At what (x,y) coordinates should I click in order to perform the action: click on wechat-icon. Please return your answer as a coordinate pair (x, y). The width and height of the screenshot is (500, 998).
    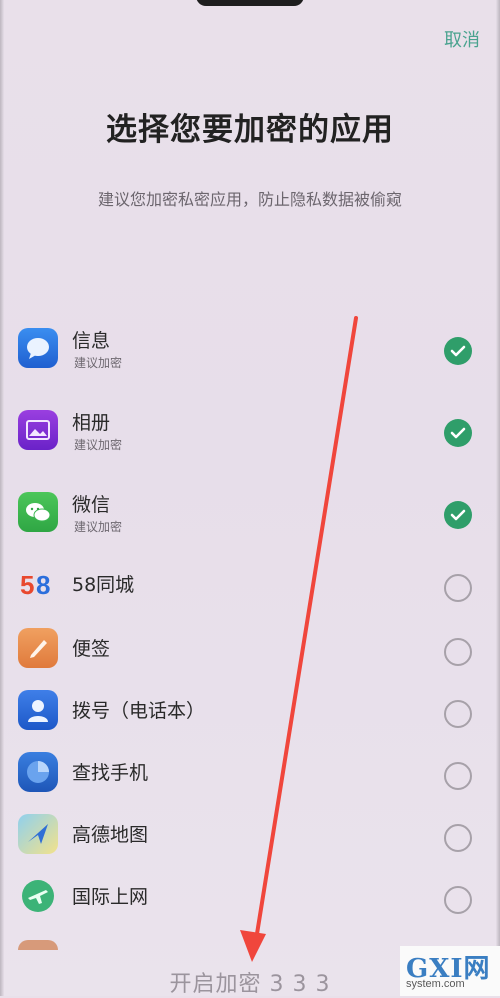
    Looking at the image, I should click on (38, 512).